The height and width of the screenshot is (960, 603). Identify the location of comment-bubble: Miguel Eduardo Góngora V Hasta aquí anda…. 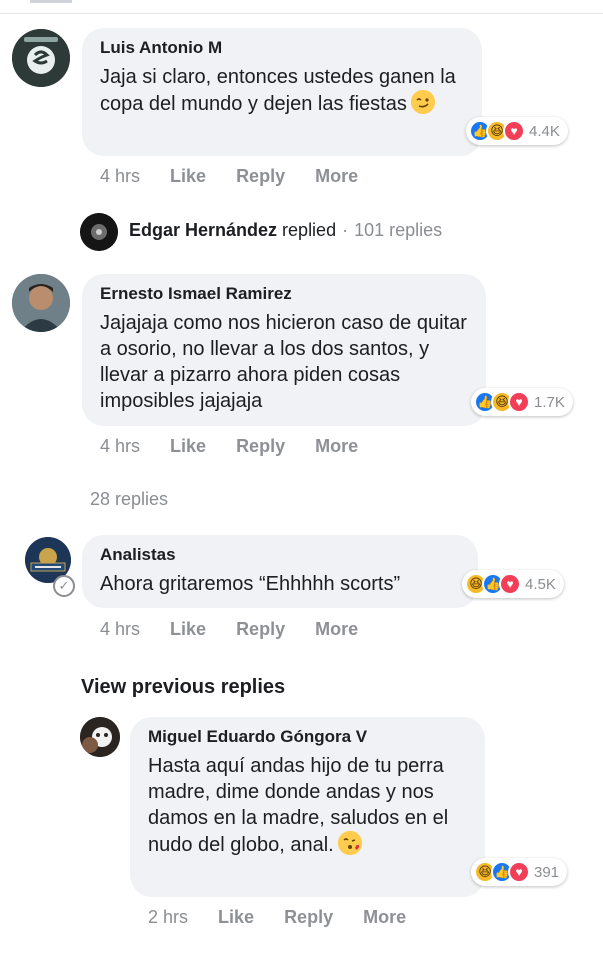
(307, 807).